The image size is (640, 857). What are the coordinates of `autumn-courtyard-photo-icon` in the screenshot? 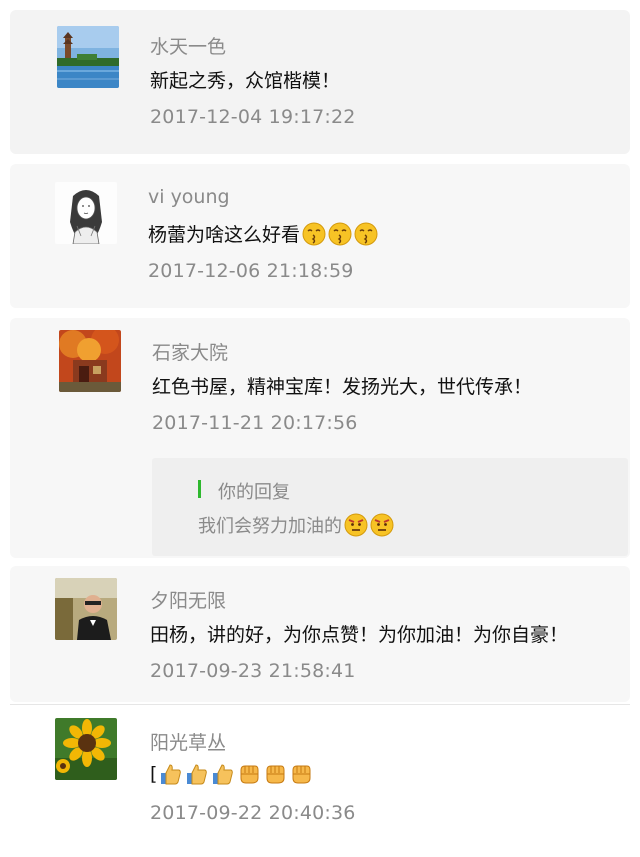 It's located at (90, 361).